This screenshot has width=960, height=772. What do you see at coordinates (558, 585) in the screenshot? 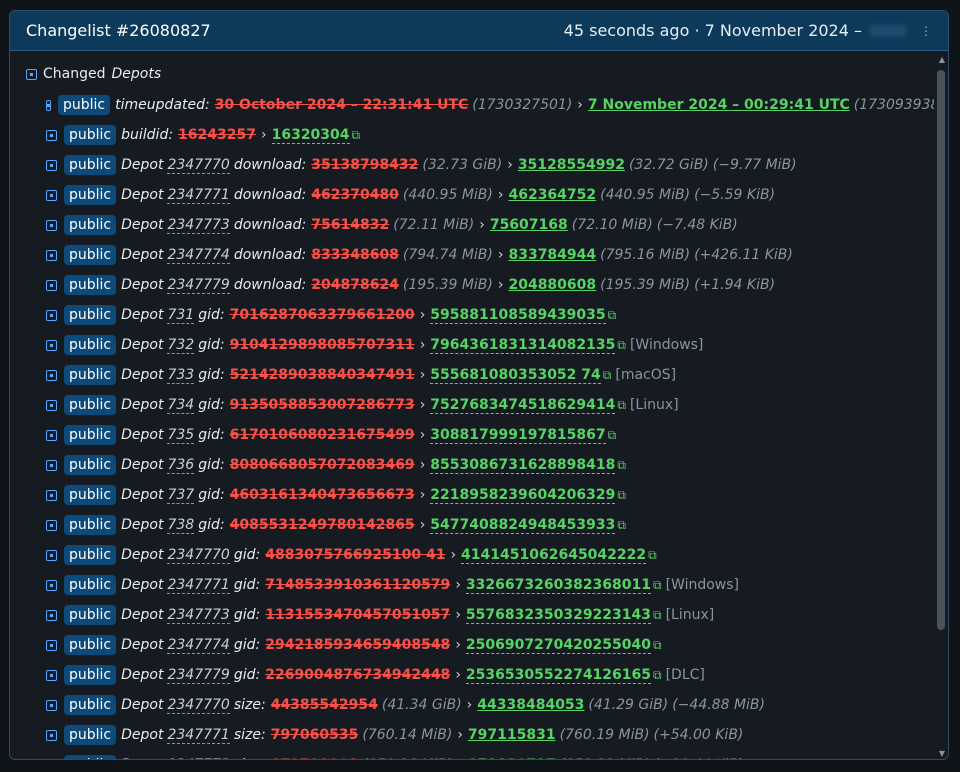
I see `new-value: 3326673260382368011` at bounding box center [558, 585].